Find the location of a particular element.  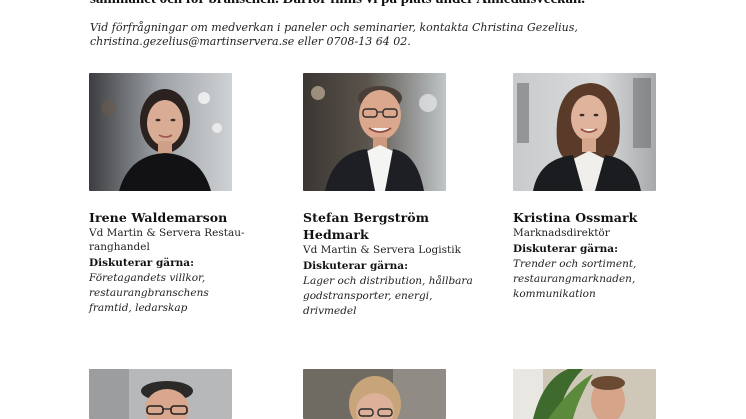

person-name: Irene Waldemarson is located at coordinates (158, 217).